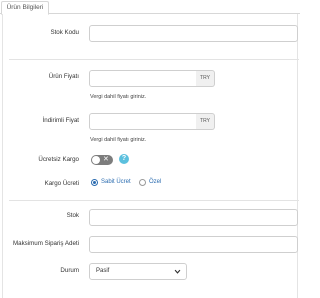 Image resolution: width=320 pixels, height=298 pixels. What do you see at coordinates (150, 7) in the screenshot?
I see `tab-bar: Ürün Bilgileri` at bounding box center [150, 7].